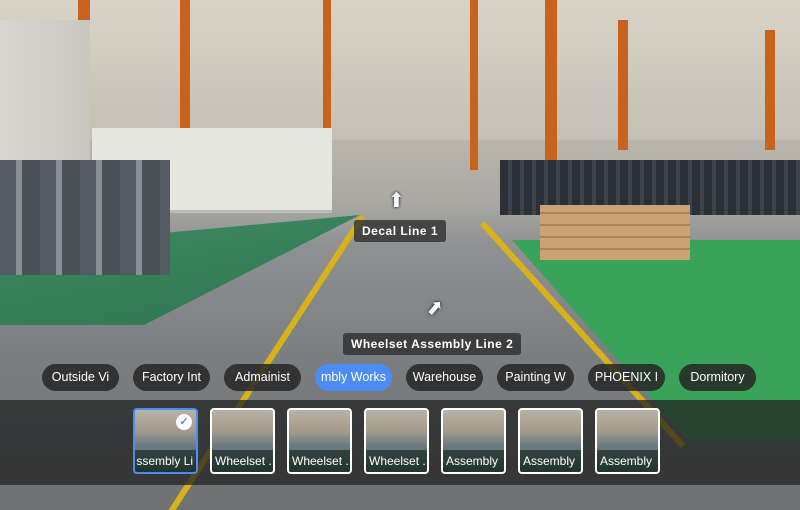  What do you see at coordinates (165, 441) in the screenshot?
I see `thumbnail-scene: ✓ ssembly Li` at bounding box center [165, 441].